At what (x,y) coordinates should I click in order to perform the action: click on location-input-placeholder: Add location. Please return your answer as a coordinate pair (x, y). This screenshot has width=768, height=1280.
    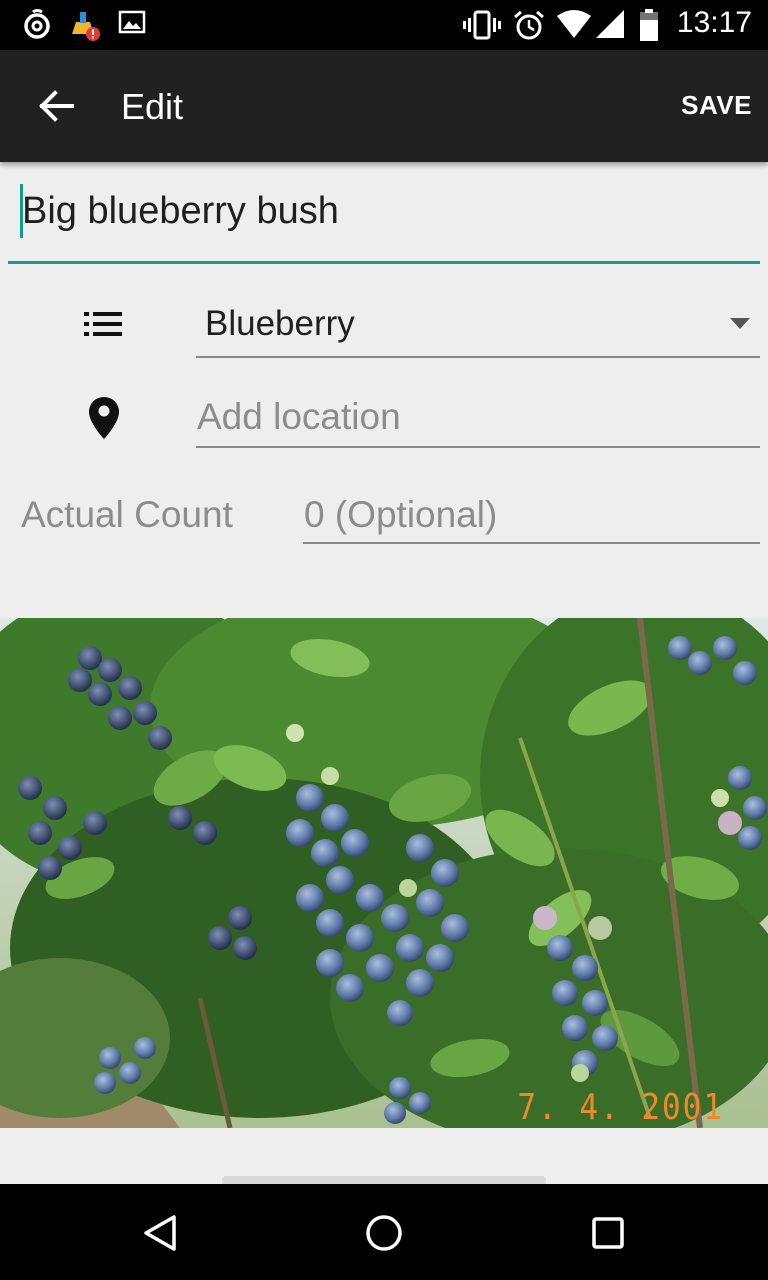
    Looking at the image, I should click on (299, 416).